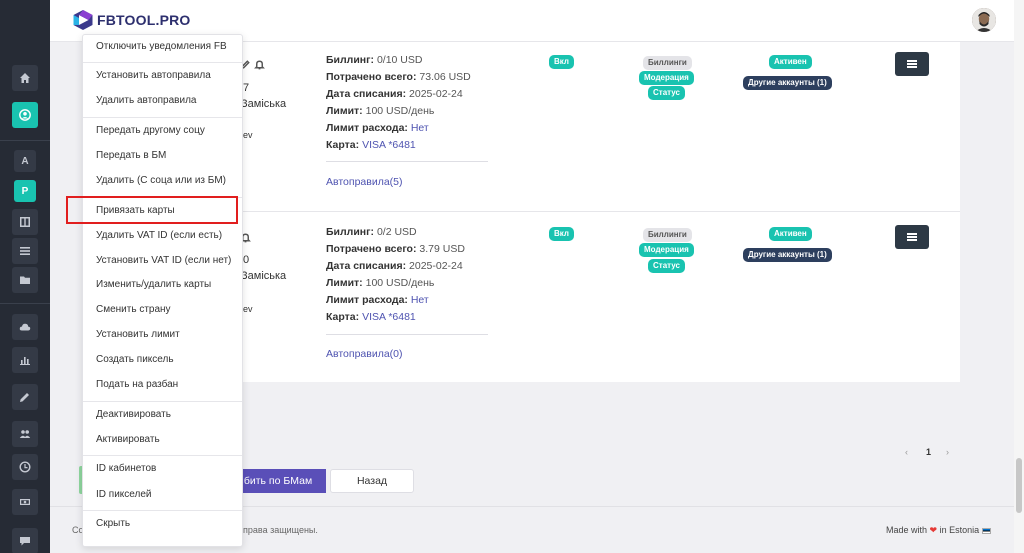  What do you see at coordinates (152, 210) in the screenshot?
I see `highlight-box` at bounding box center [152, 210].